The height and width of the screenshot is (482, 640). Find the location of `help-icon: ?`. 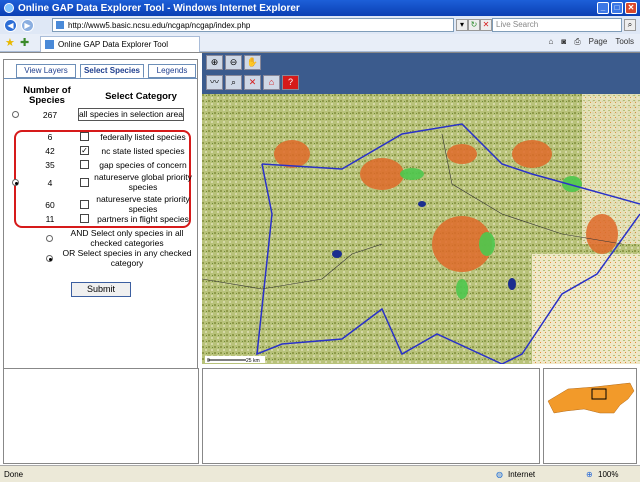

help-icon: ? is located at coordinates (290, 82).